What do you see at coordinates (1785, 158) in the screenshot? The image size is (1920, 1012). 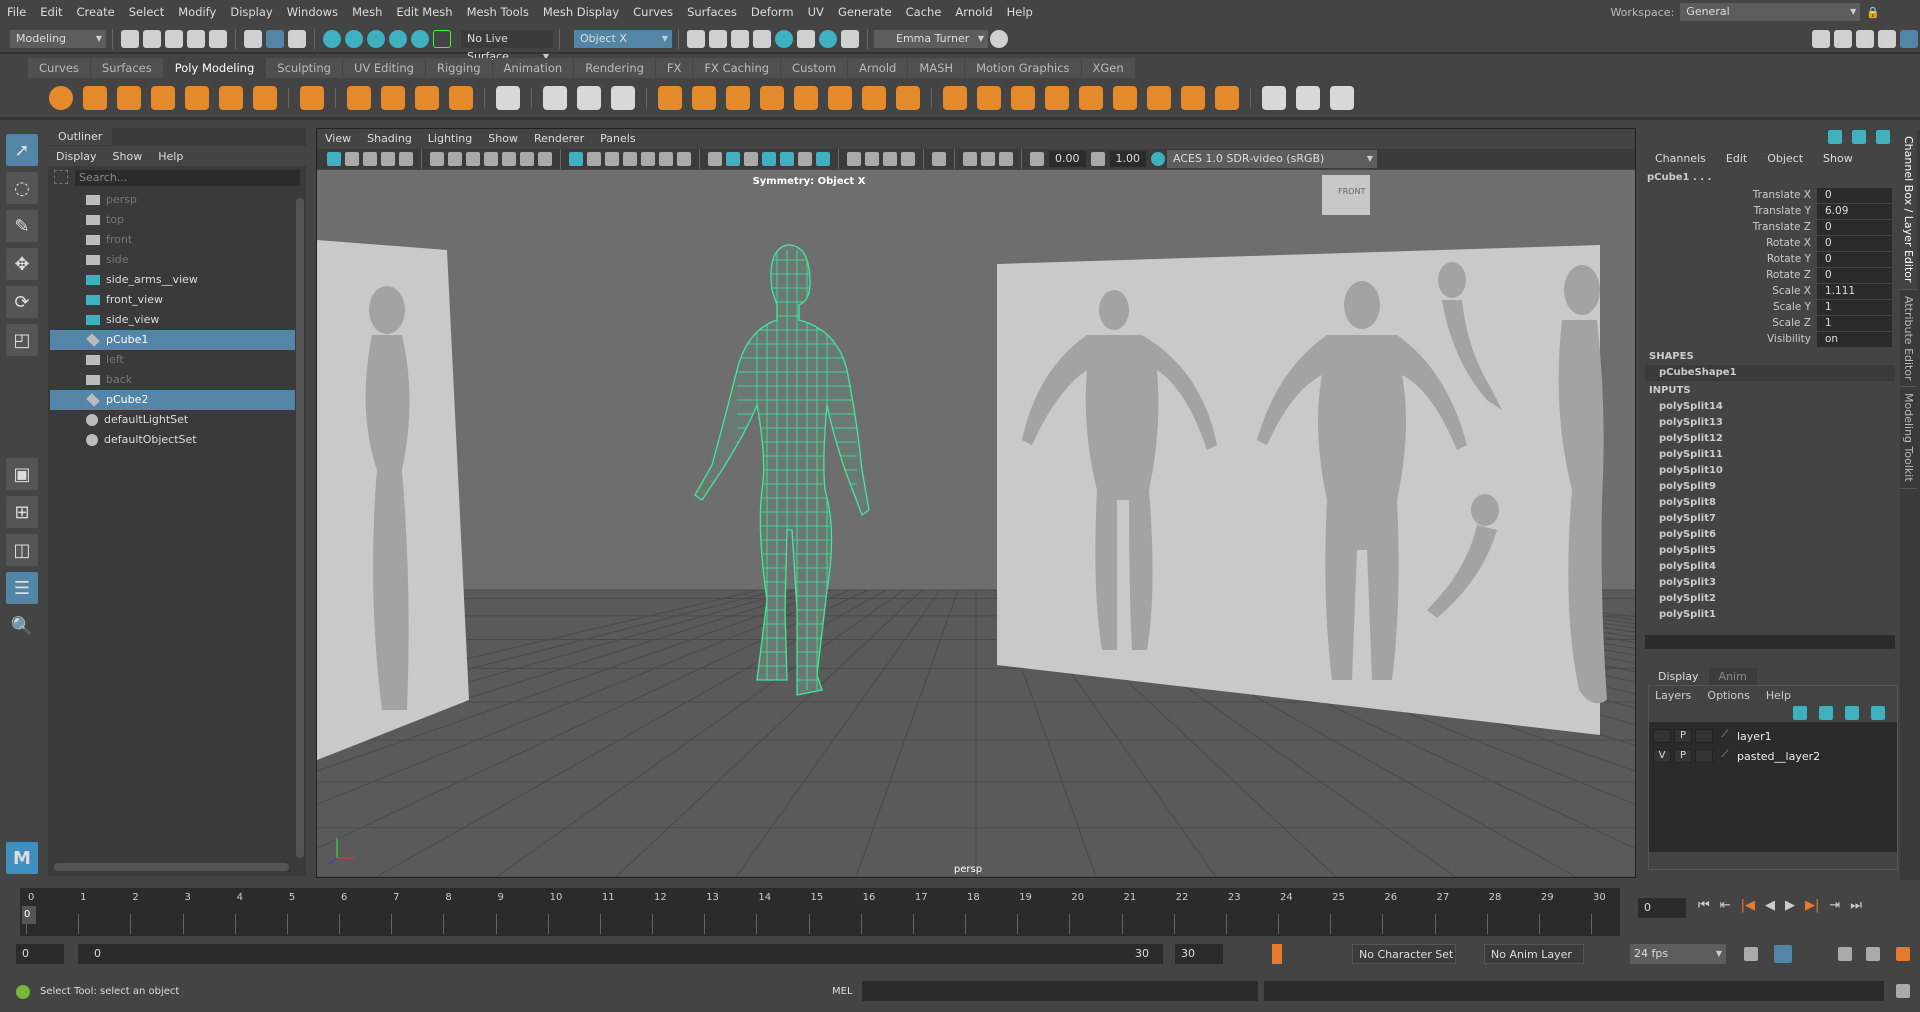 I see `channel-menu-object: Object` at bounding box center [1785, 158].